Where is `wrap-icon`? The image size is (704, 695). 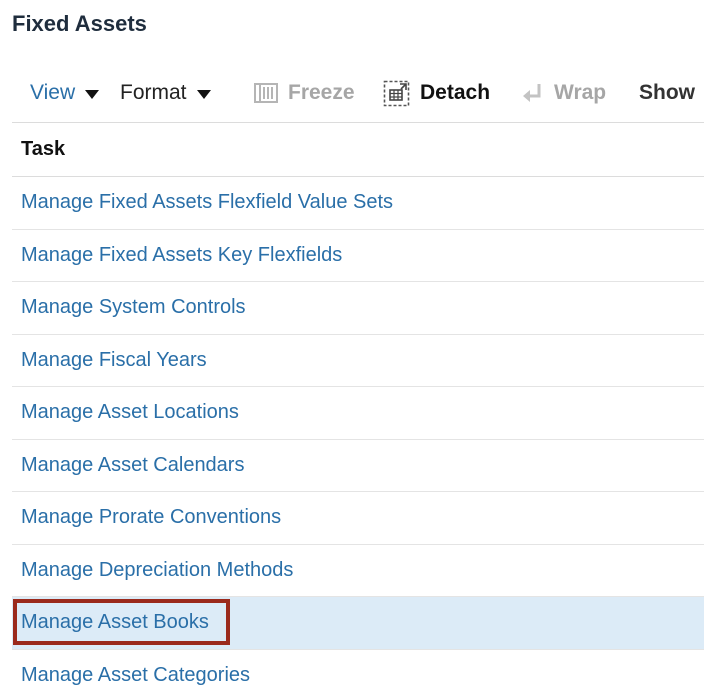 wrap-icon is located at coordinates (532, 93).